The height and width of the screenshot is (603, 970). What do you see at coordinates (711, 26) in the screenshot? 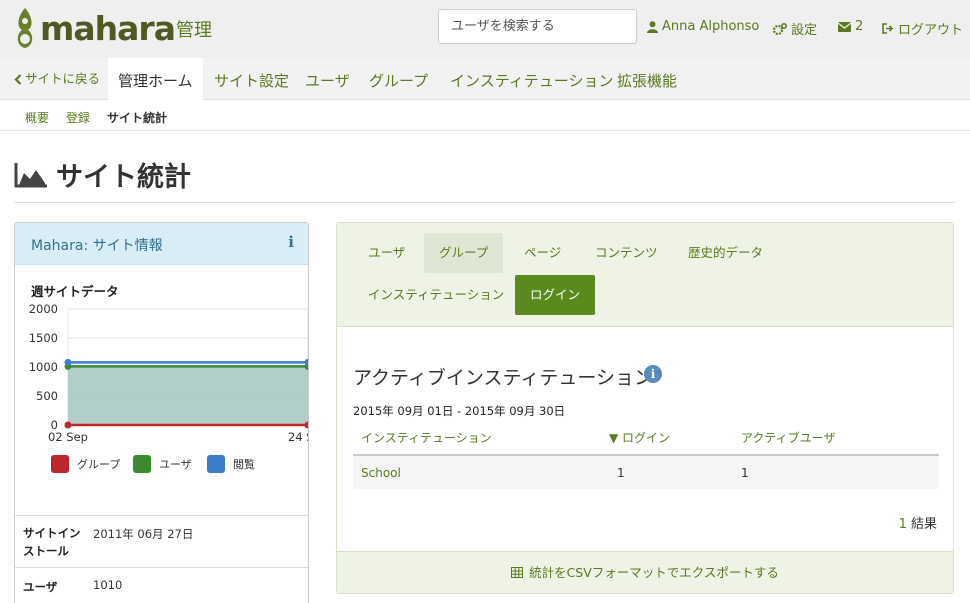
I see `user-name: Anna Alphonso` at bounding box center [711, 26].